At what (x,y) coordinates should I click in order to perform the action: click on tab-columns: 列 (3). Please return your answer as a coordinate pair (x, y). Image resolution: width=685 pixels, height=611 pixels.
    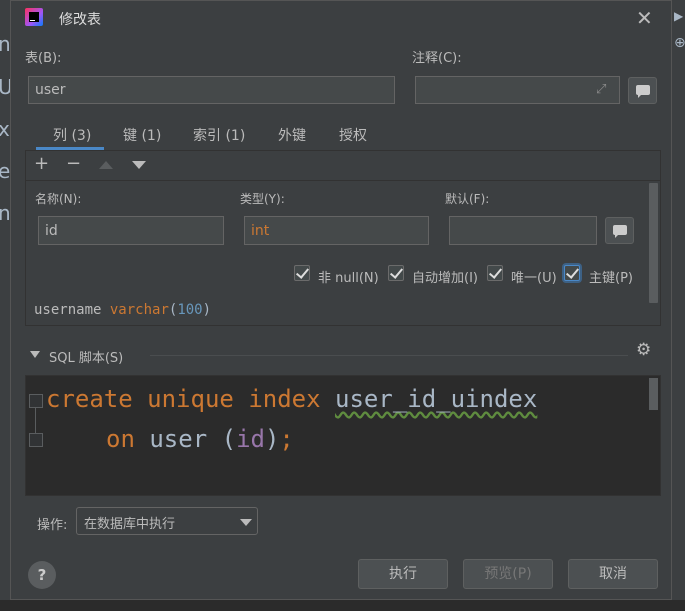
    Looking at the image, I should click on (72, 135).